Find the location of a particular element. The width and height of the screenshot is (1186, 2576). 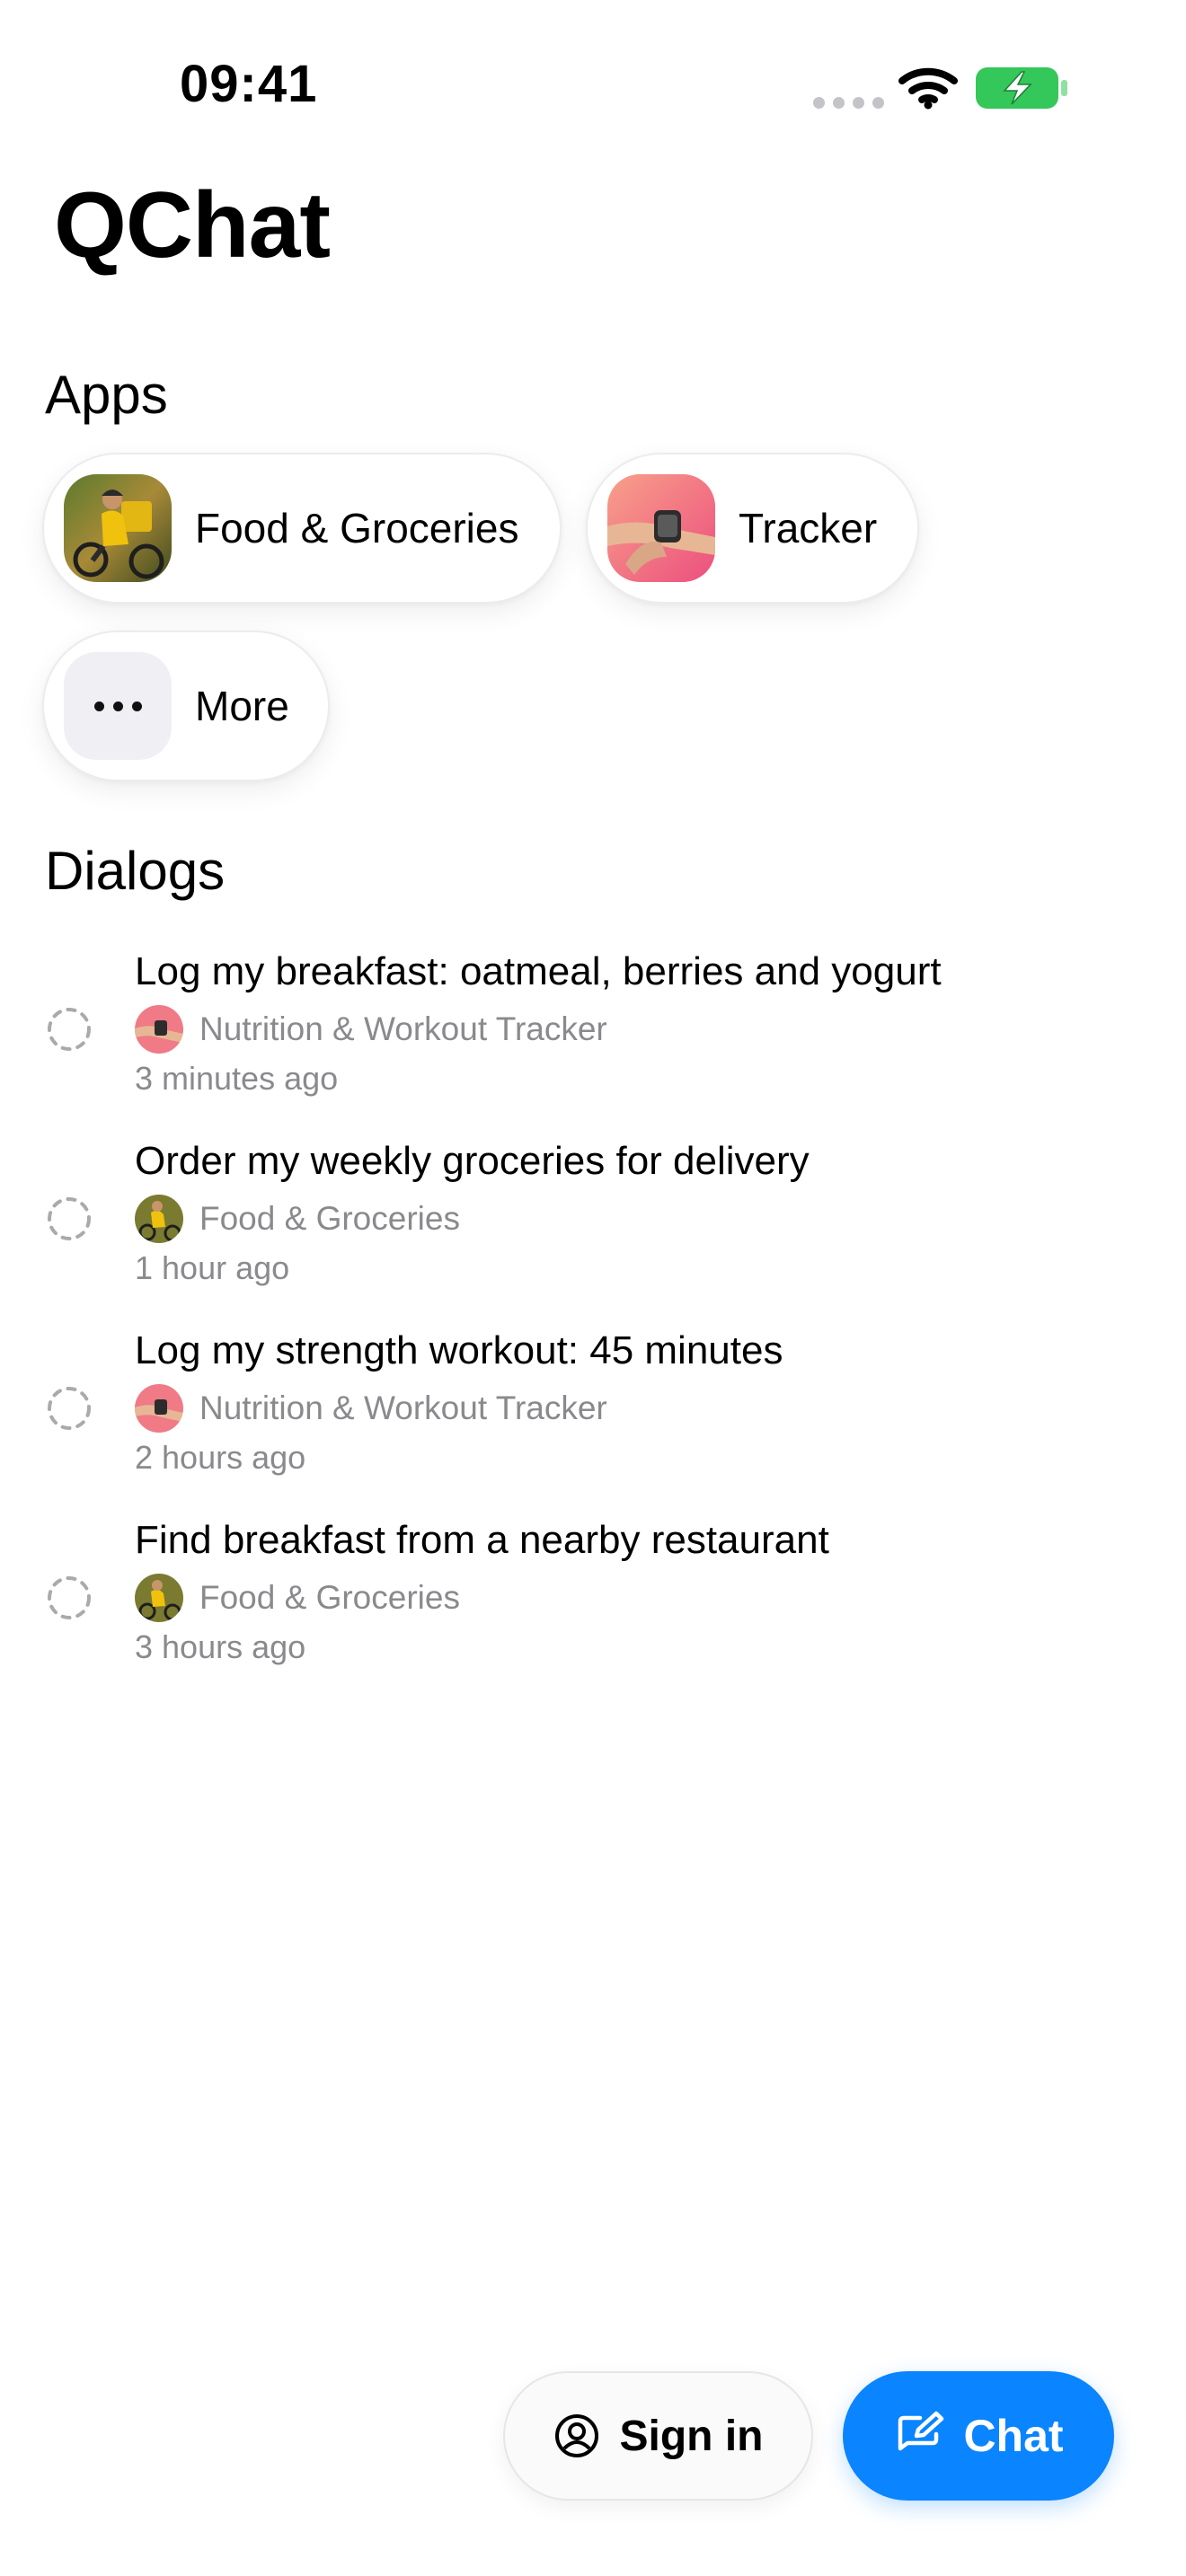

dialog-timestamp: 2 hours ago is located at coordinates (220, 1457).